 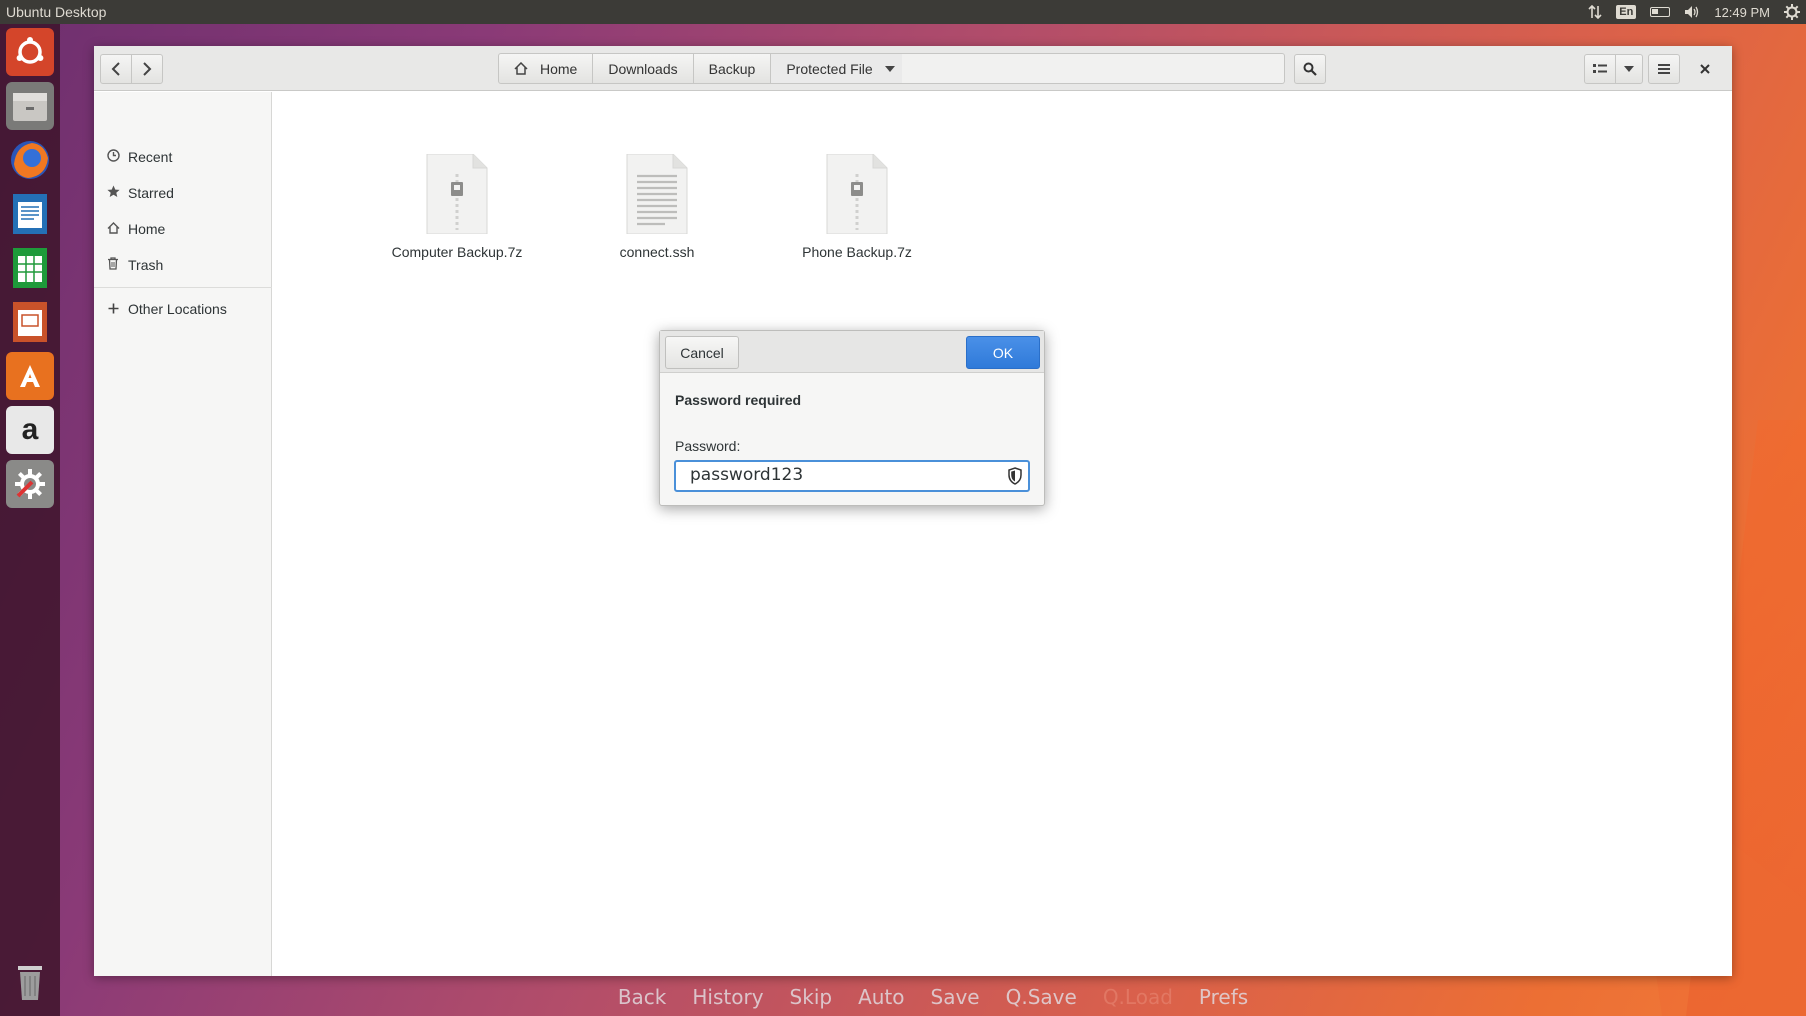 What do you see at coordinates (1041, 1000) in the screenshot?
I see `menu-quick-save: Q.Save` at bounding box center [1041, 1000].